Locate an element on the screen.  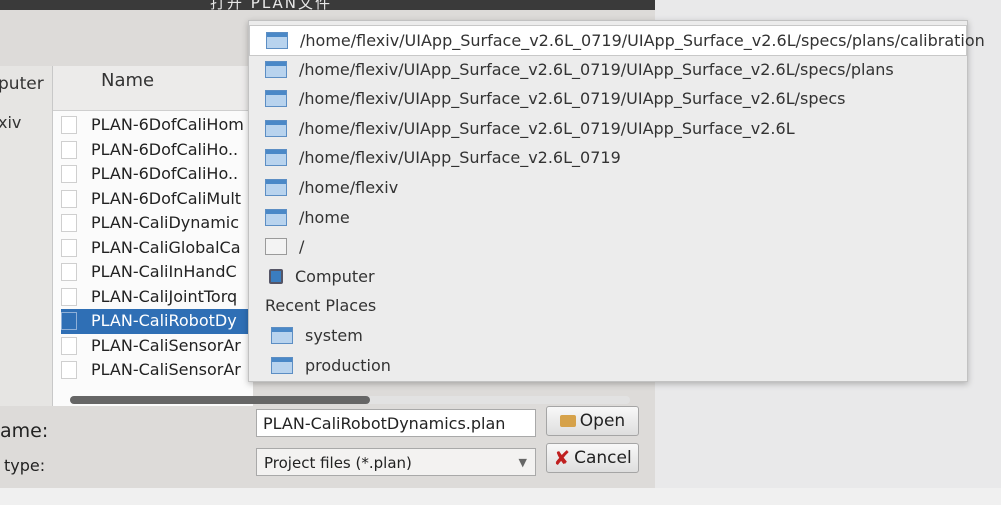
cancel-button-label: Cancel is located at coordinates (603, 458).